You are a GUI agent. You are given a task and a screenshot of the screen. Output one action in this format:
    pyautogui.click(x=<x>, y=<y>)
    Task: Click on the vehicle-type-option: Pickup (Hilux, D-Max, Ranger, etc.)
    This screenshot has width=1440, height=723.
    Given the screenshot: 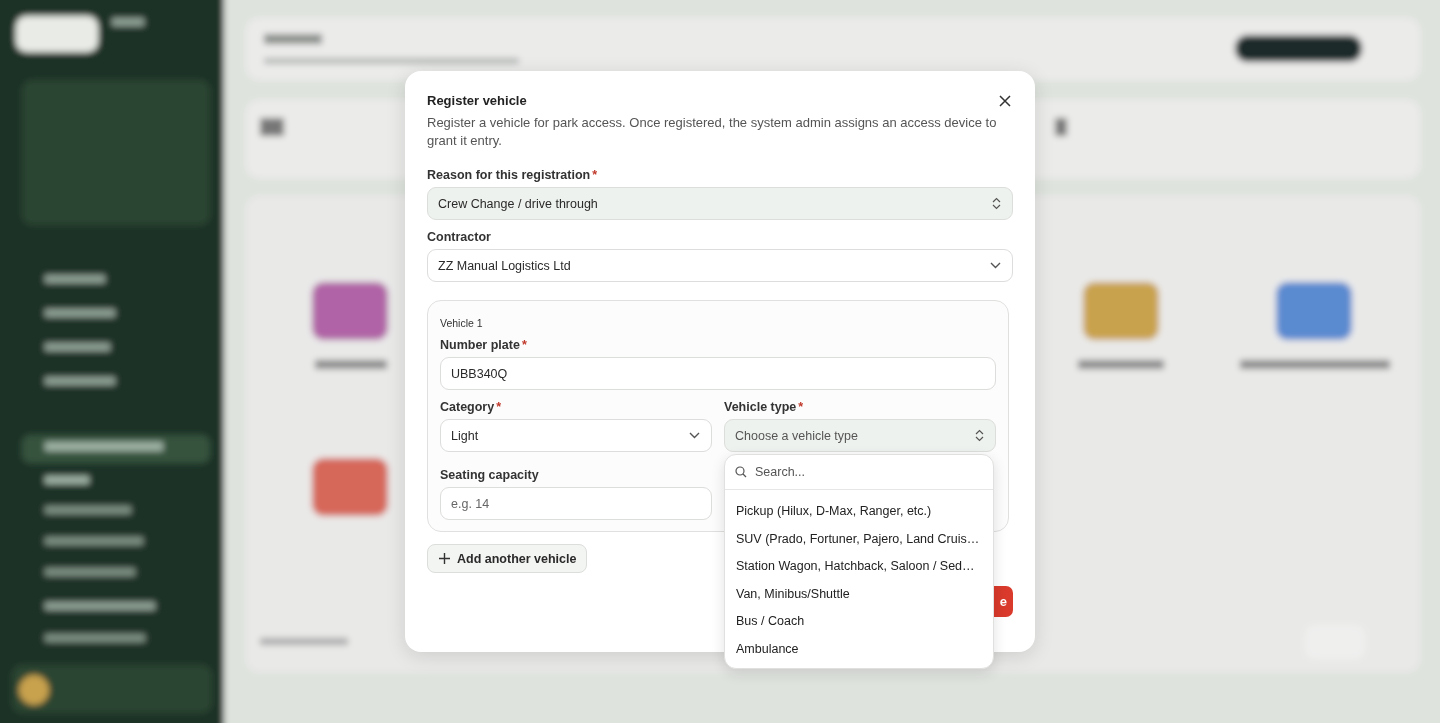 What is the action you would take?
    pyautogui.click(x=864, y=512)
    